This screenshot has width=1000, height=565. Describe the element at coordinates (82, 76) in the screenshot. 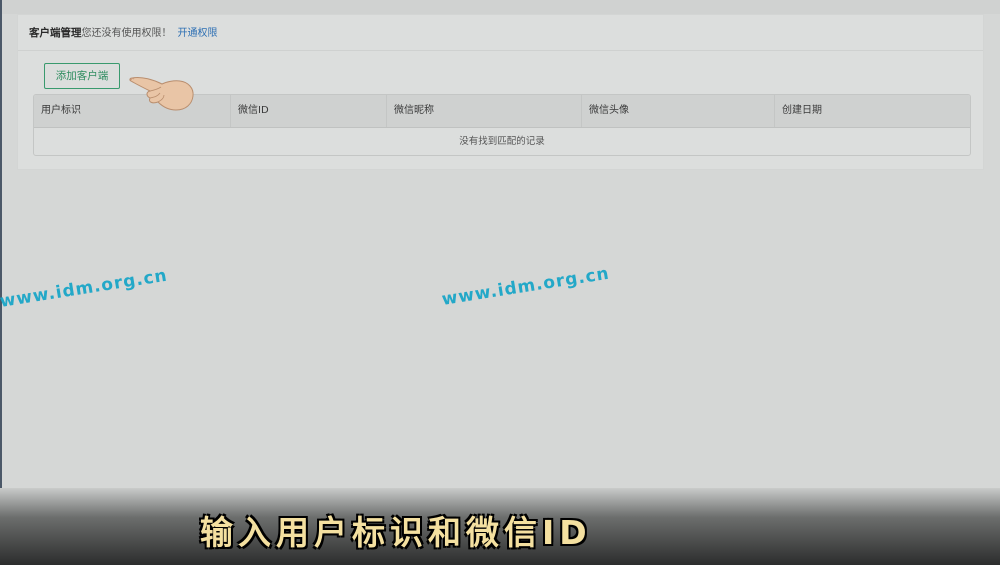

I see `add-client-button: 添加客户端` at that location.